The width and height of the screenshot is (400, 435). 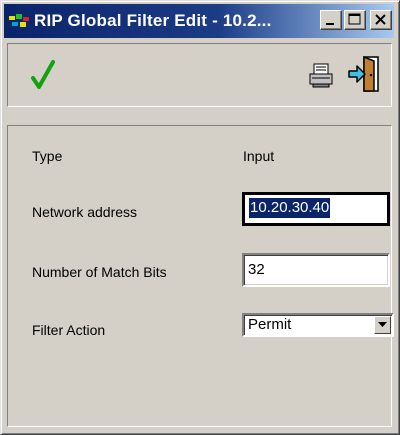 What do you see at coordinates (270, 324) in the screenshot?
I see `filter-action-value: Permit` at bounding box center [270, 324].